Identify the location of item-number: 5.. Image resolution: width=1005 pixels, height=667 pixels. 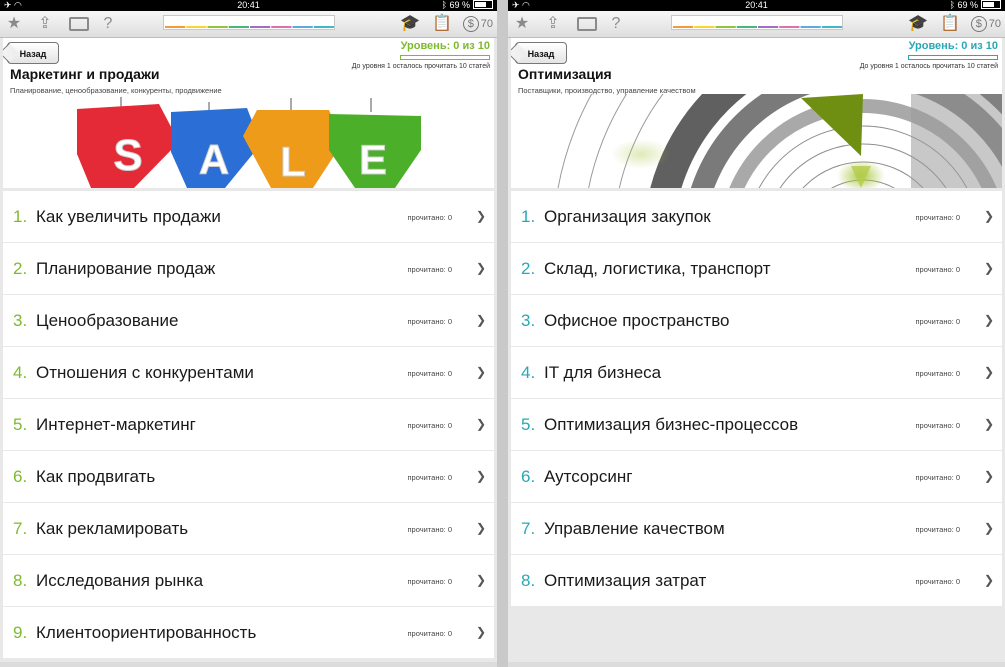
(528, 424).